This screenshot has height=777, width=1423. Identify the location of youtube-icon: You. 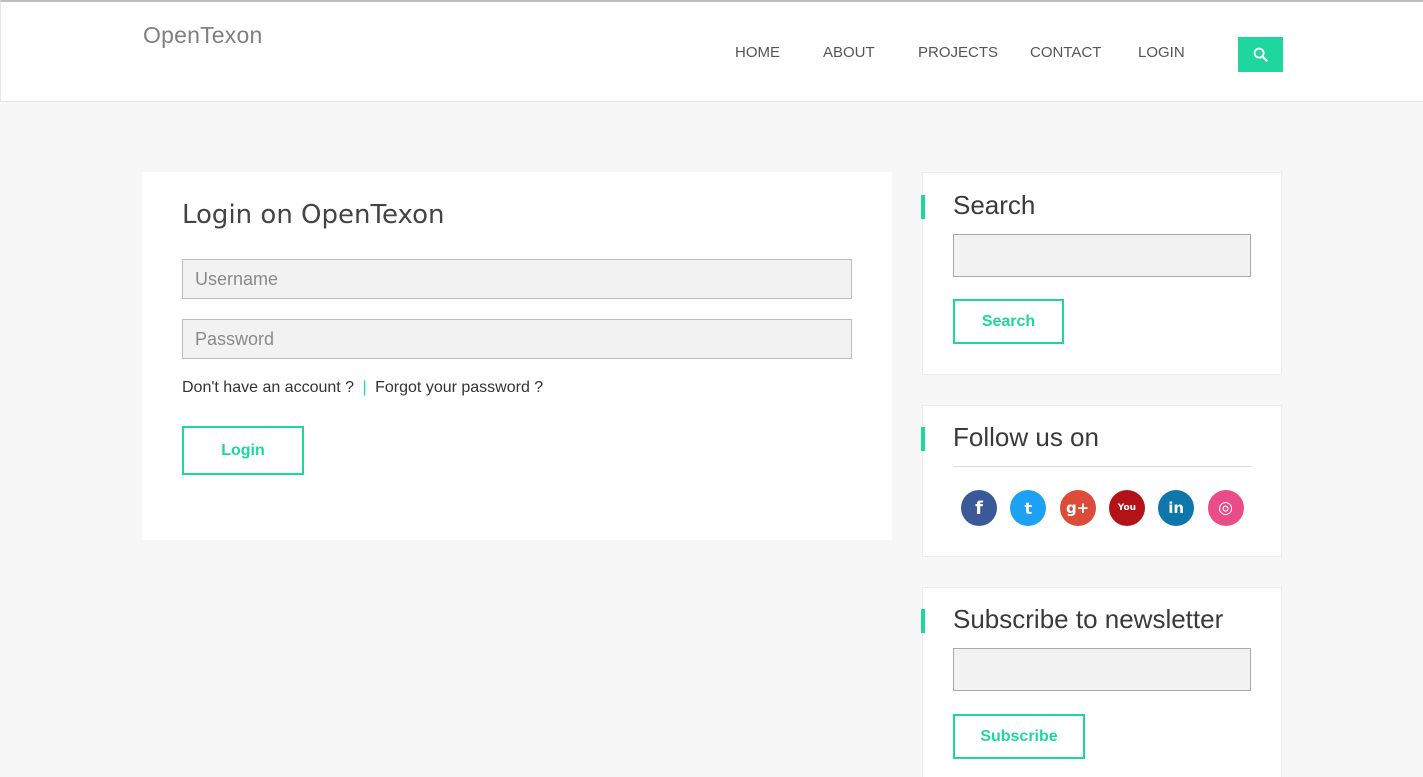
(1126, 508).